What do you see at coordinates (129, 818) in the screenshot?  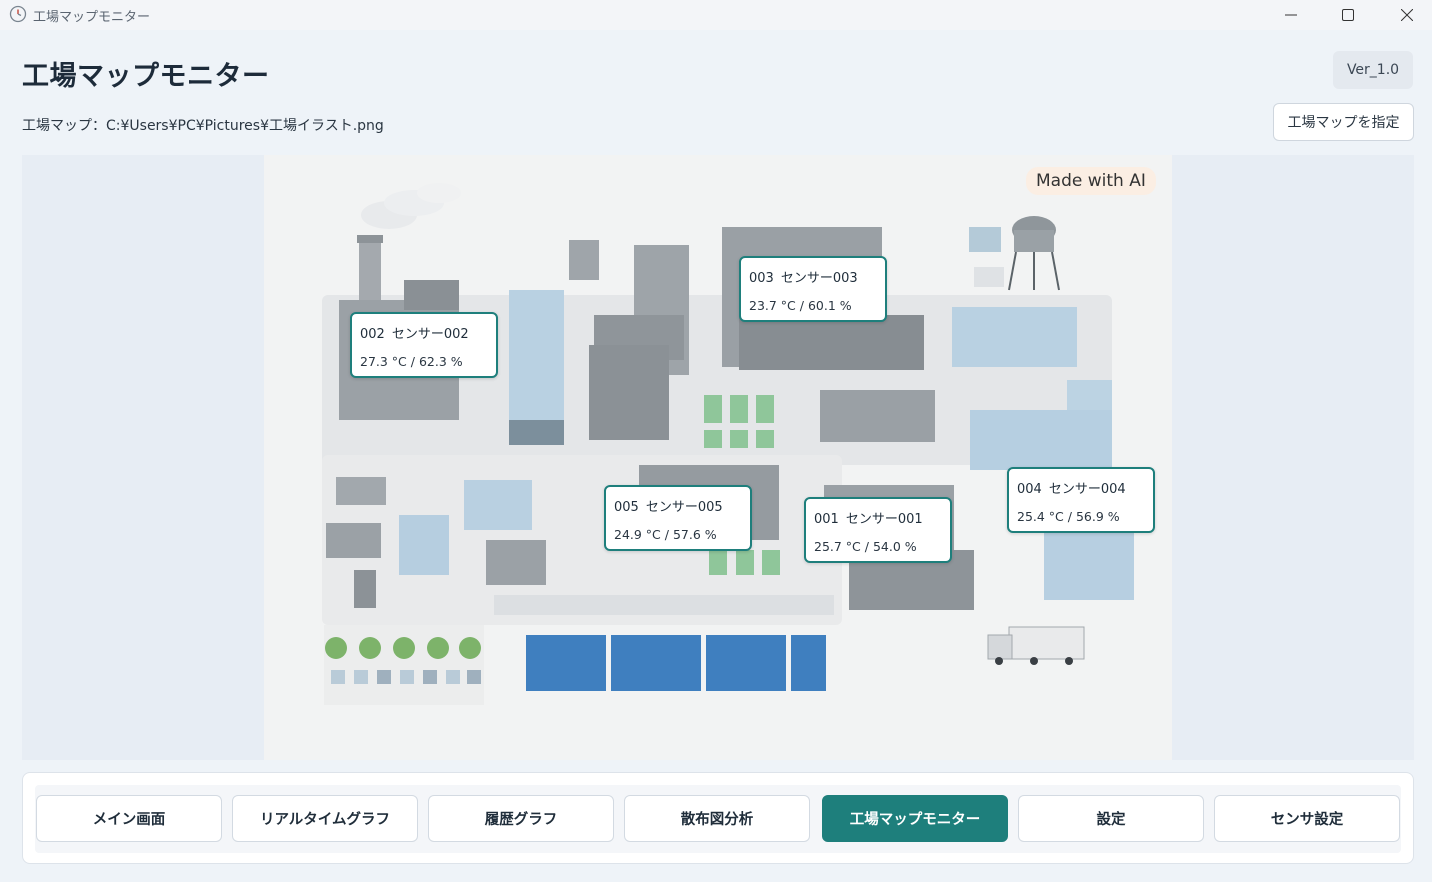 I see `nav-main-screen: メイン画面` at bounding box center [129, 818].